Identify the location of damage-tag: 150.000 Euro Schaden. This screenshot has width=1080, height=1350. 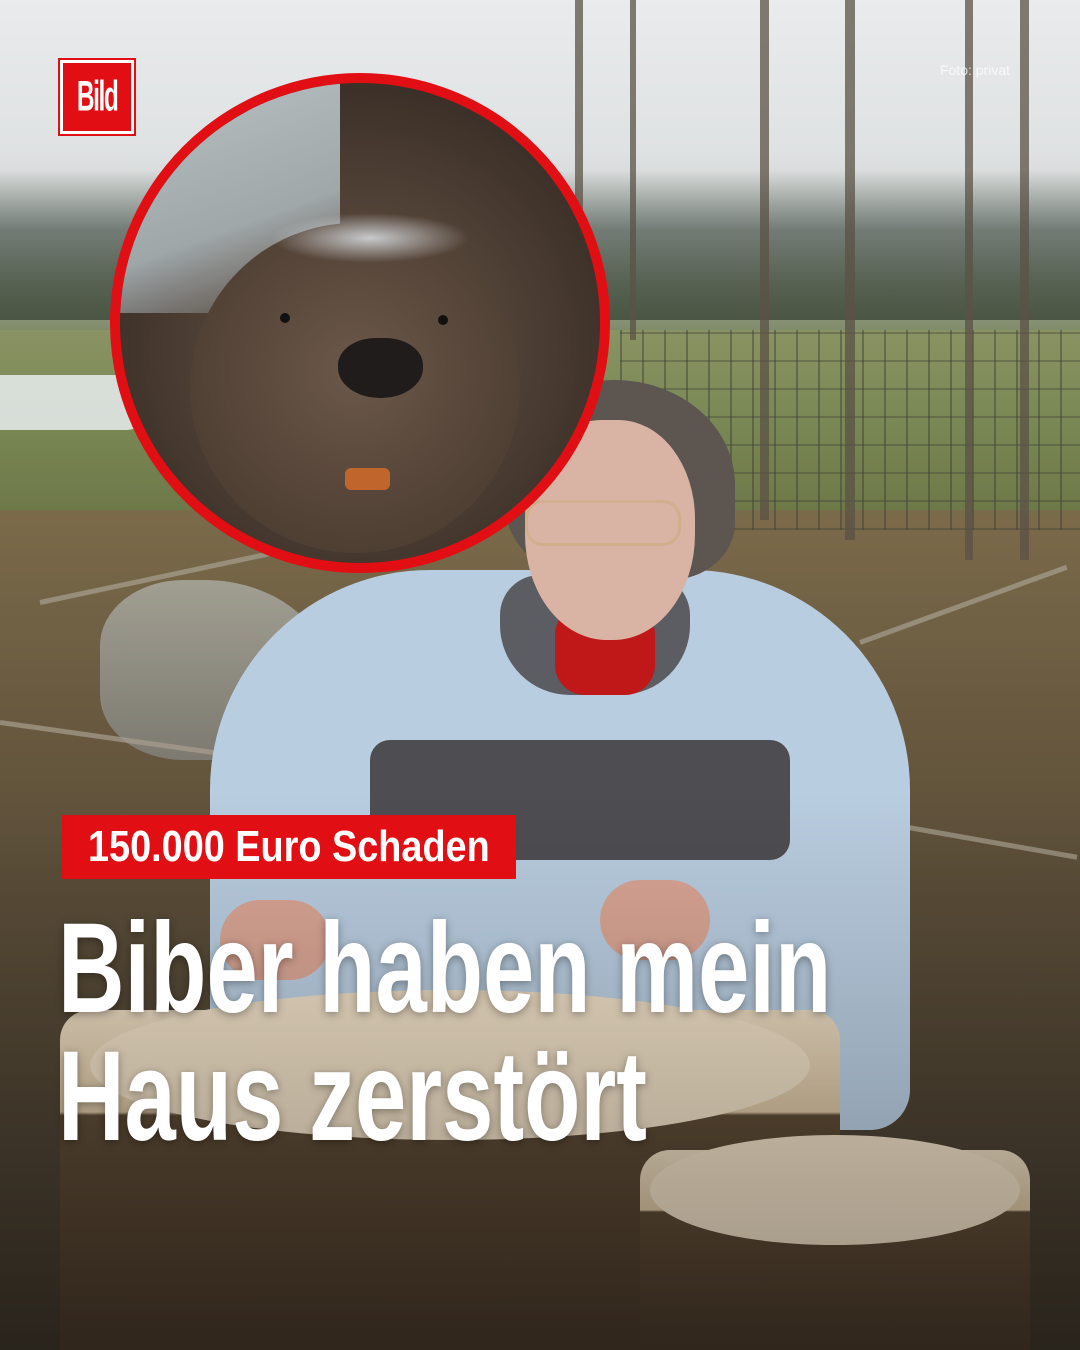
(289, 847).